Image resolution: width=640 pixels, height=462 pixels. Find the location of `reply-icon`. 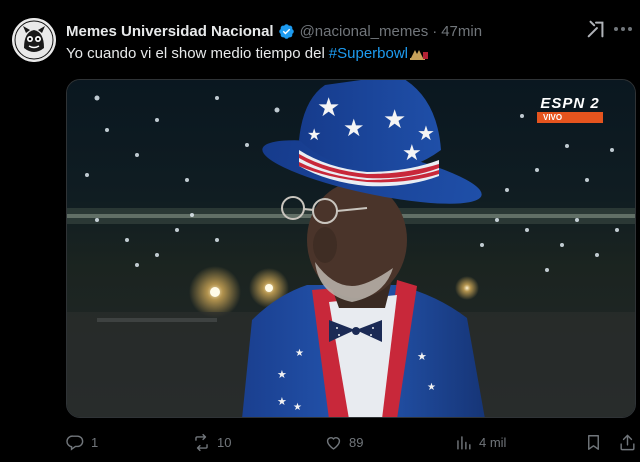

reply-icon is located at coordinates (75, 442).